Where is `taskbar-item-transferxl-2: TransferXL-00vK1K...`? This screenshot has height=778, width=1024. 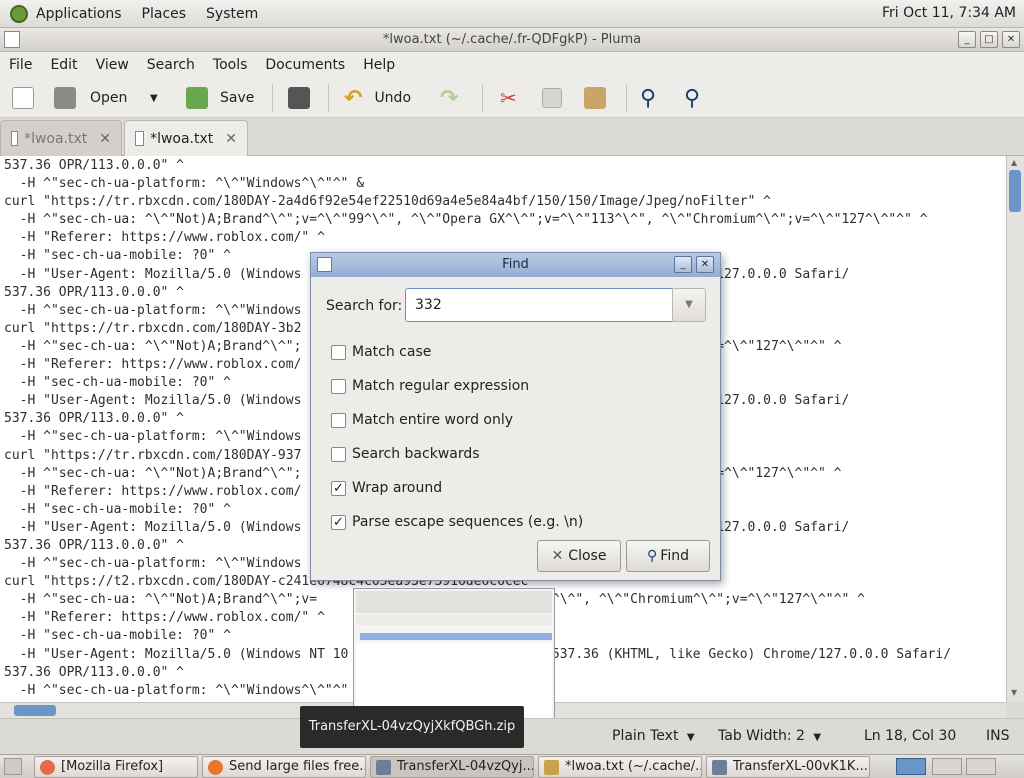
taskbar-item-transferxl-2: TransferXL-00vK1K... is located at coordinates (788, 767).